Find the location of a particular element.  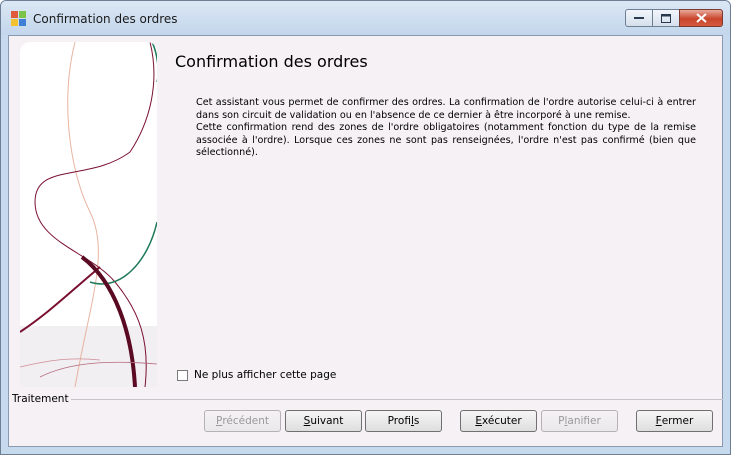

window-controls is located at coordinates (674, 18).